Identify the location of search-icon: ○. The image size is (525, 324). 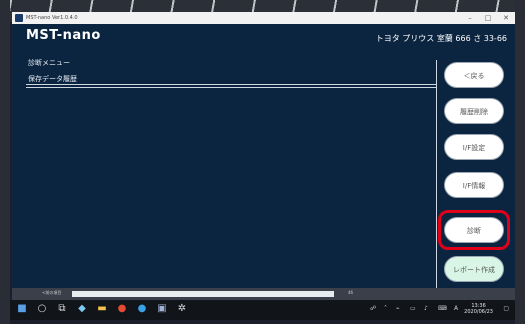
(42, 309).